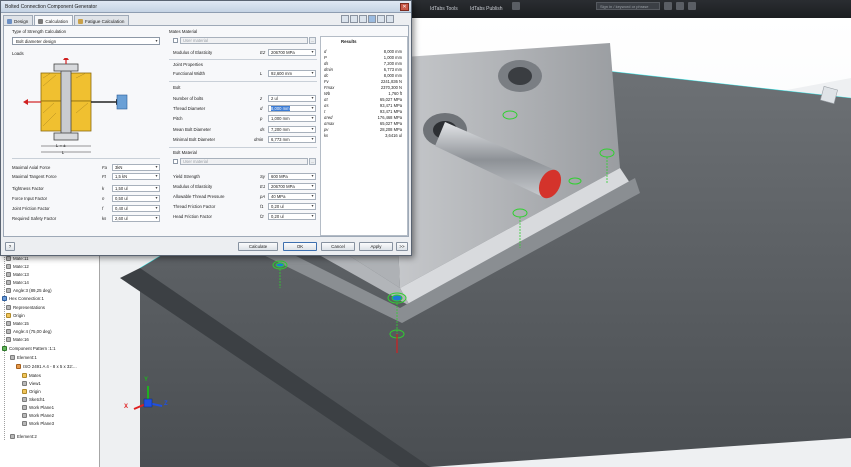 Image resolution: width=851 pixels, height=467 pixels. I want to click on calculator-icon, so click(41, 21).